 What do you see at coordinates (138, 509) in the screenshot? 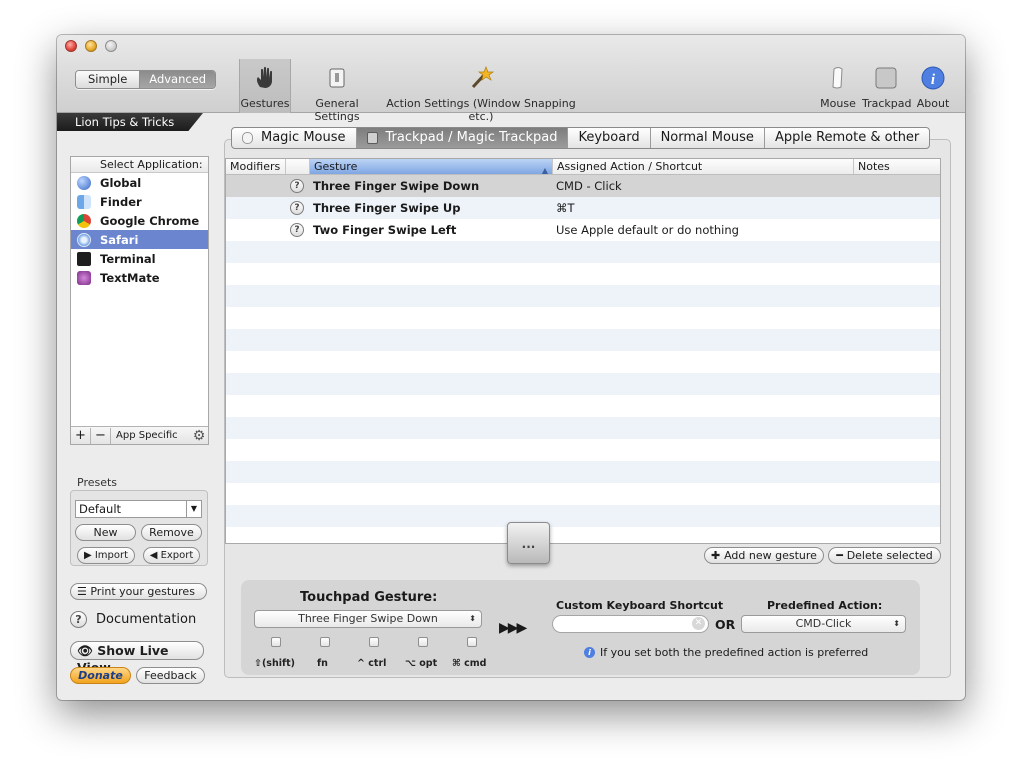
I see `preset-select: Default ▼` at bounding box center [138, 509].